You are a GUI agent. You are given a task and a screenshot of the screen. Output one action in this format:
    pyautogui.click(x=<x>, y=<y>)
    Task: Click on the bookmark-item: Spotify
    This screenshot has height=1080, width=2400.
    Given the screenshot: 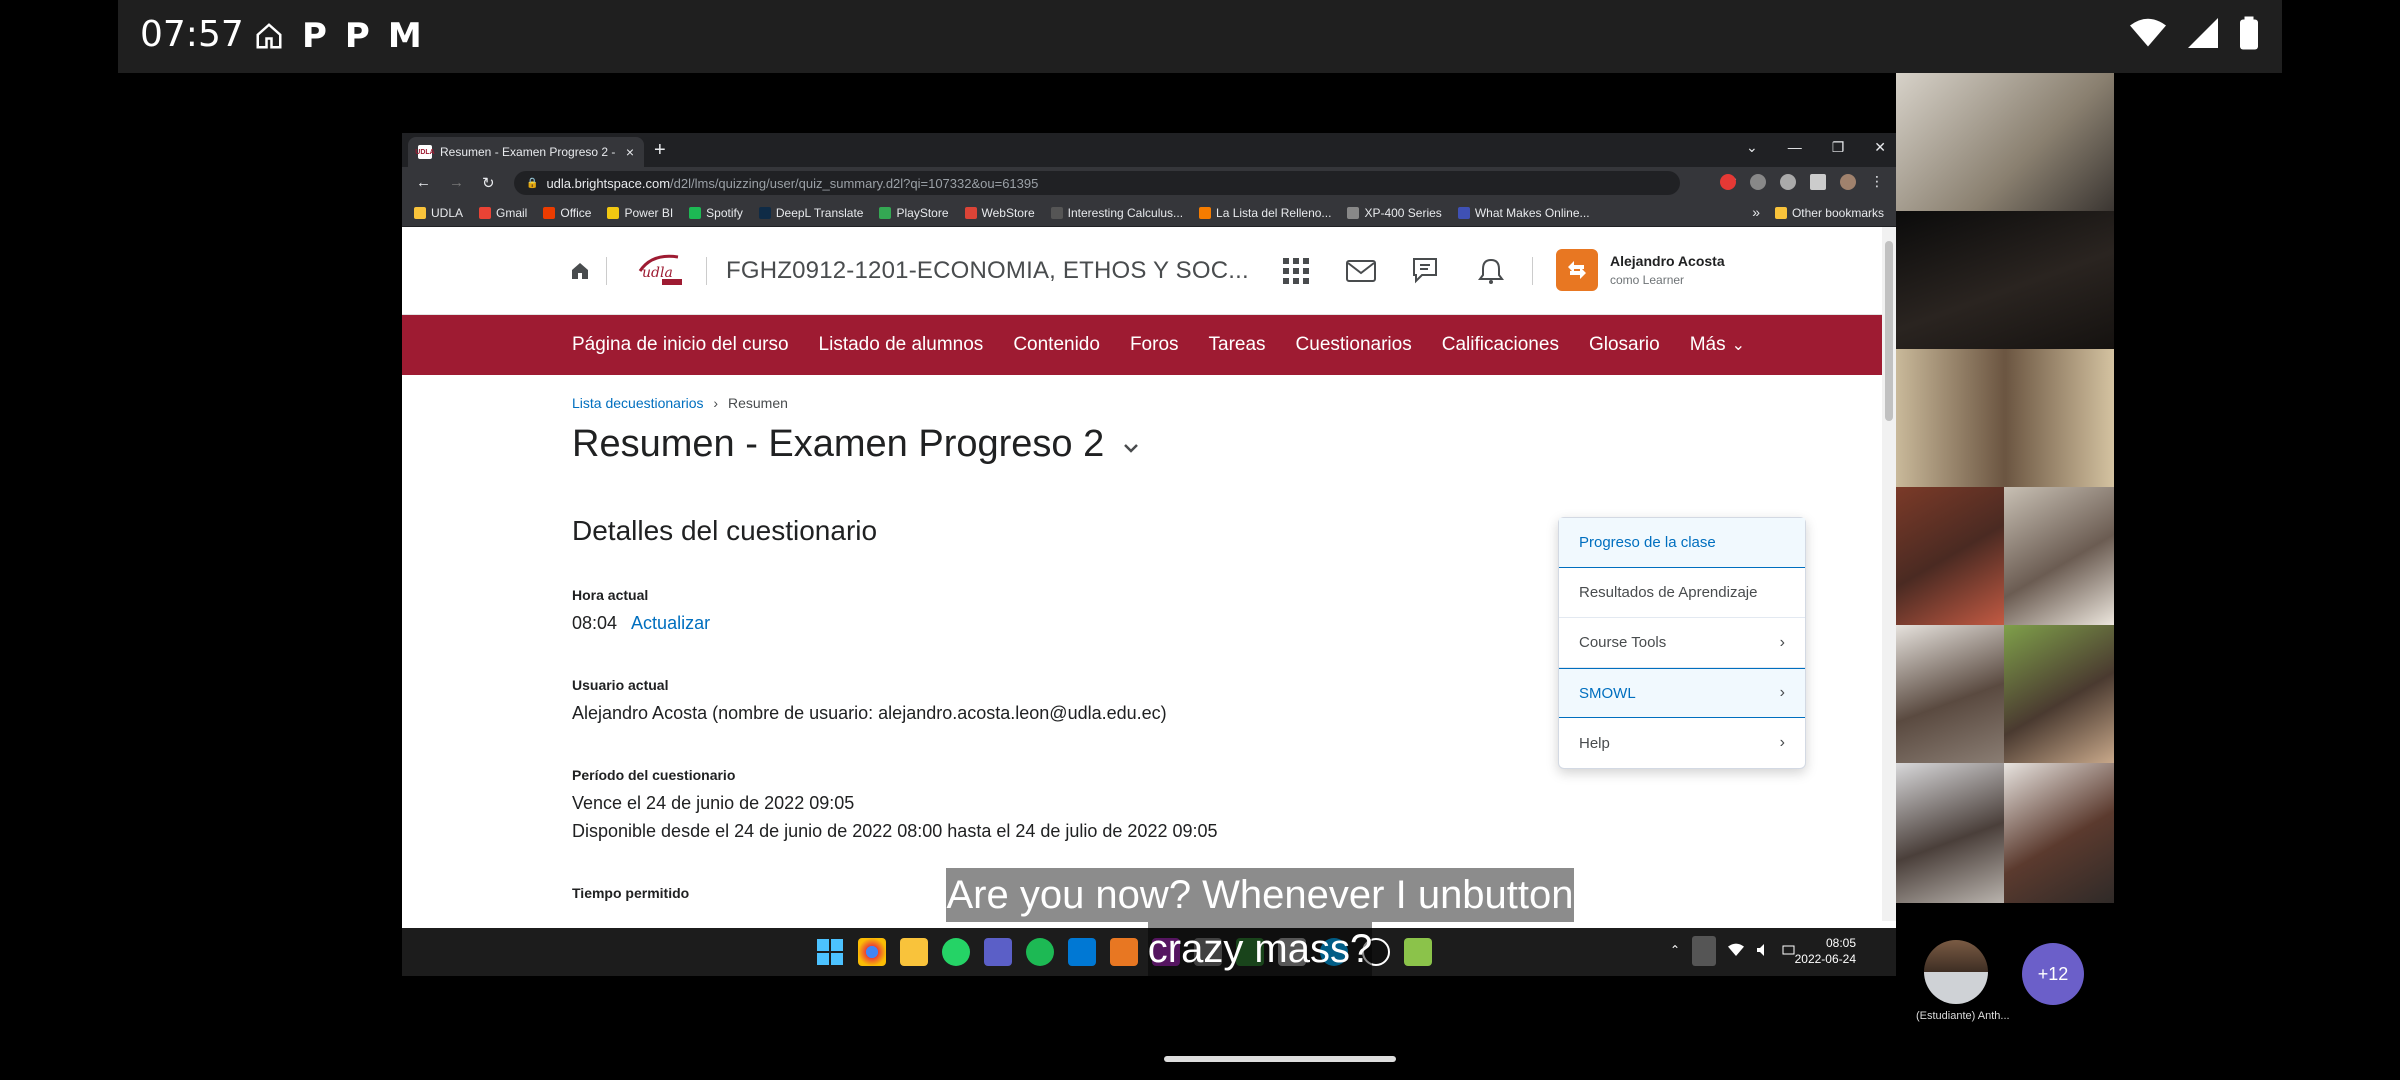 What is the action you would take?
    pyautogui.click(x=716, y=213)
    